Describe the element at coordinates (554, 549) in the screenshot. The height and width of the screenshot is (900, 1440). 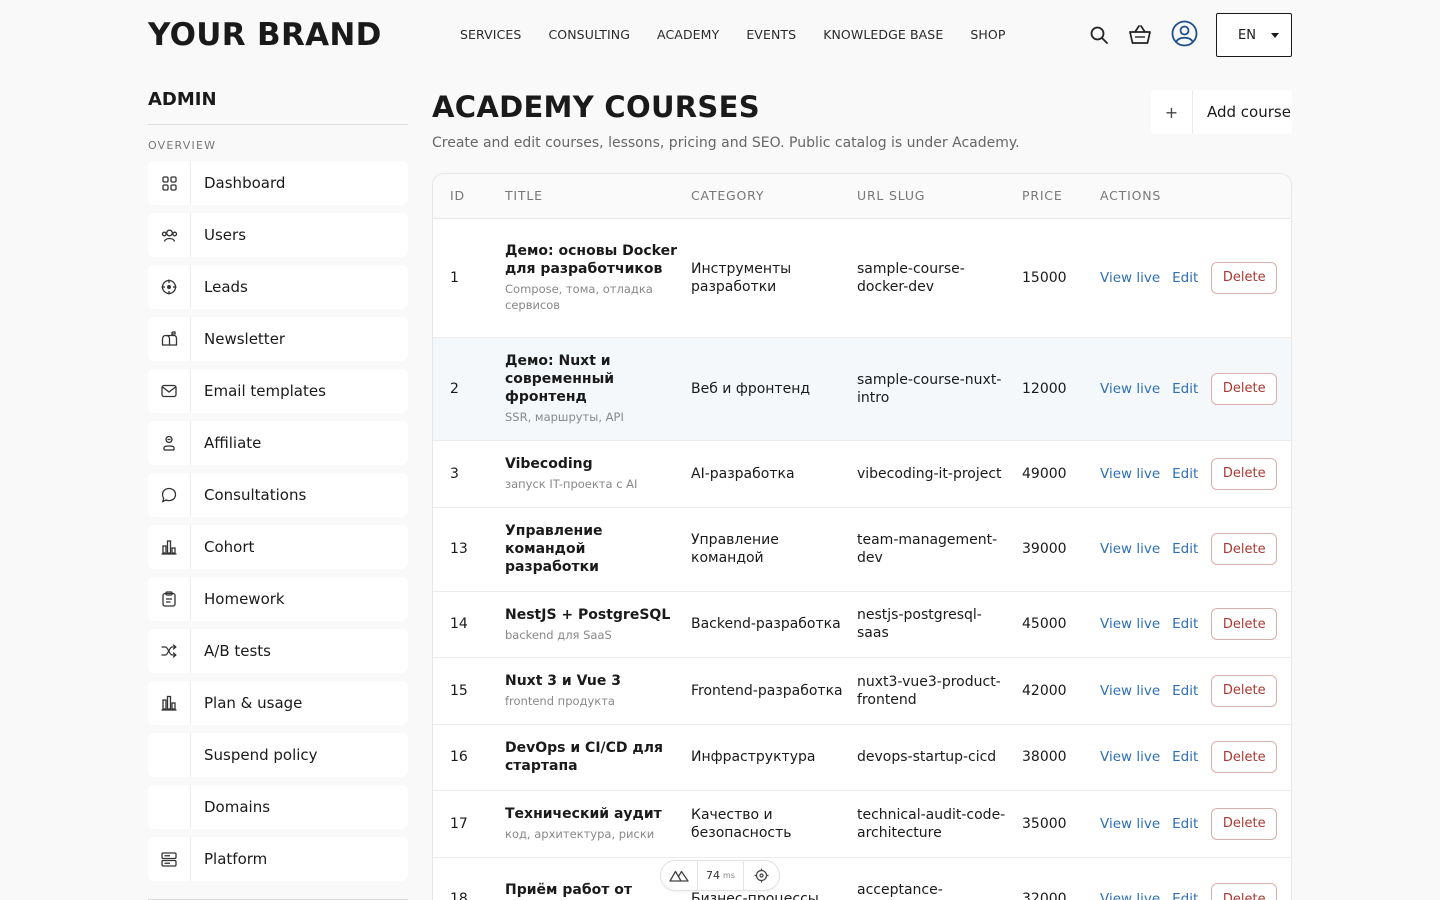
I see `course-title: Управление командой разработки` at that location.